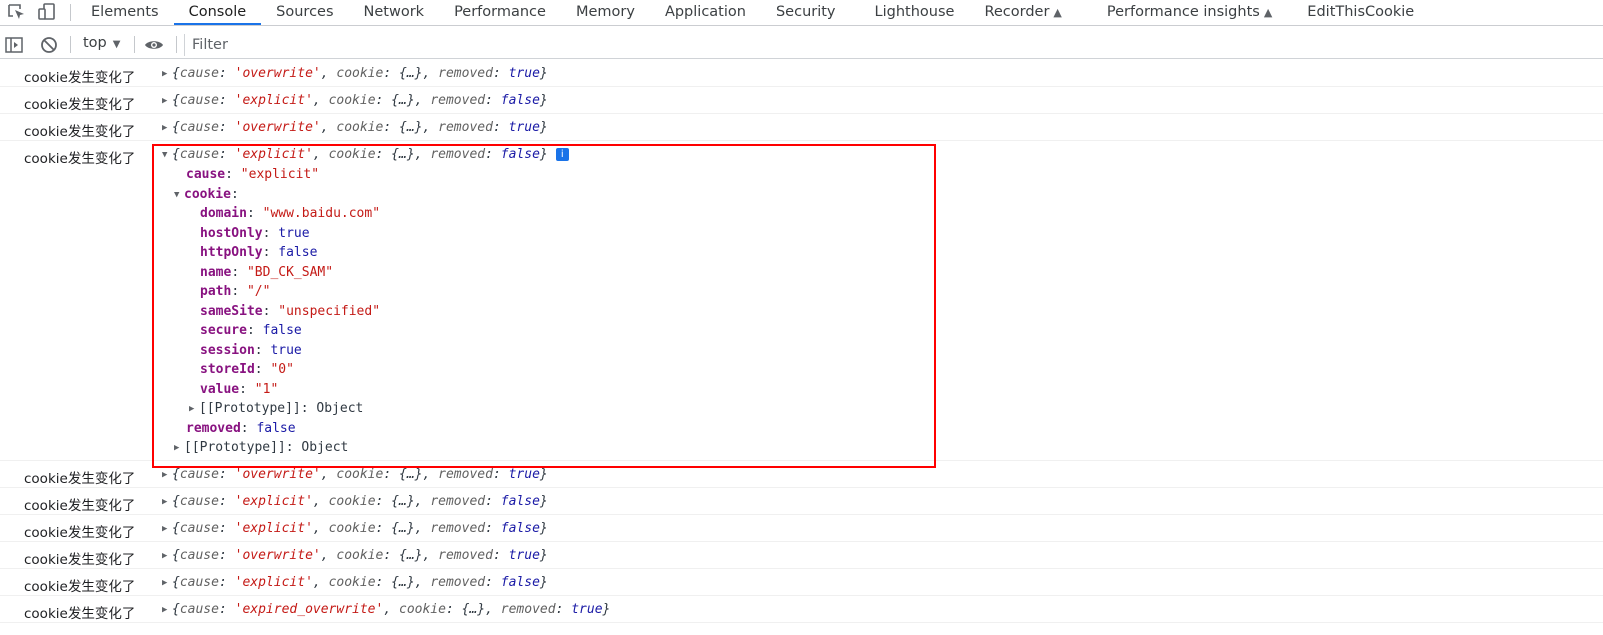 The height and width of the screenshot is (635, 1603). I want to click on tab-lighthouse: Lighthouse, so click(910, 12).